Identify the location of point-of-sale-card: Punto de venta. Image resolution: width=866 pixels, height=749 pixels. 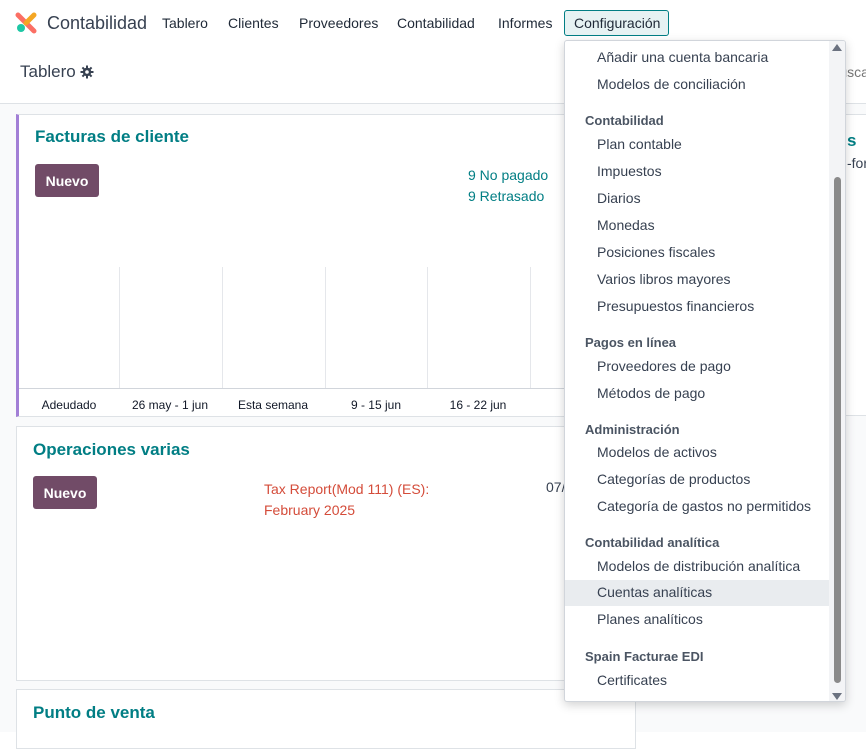
(326, 719).